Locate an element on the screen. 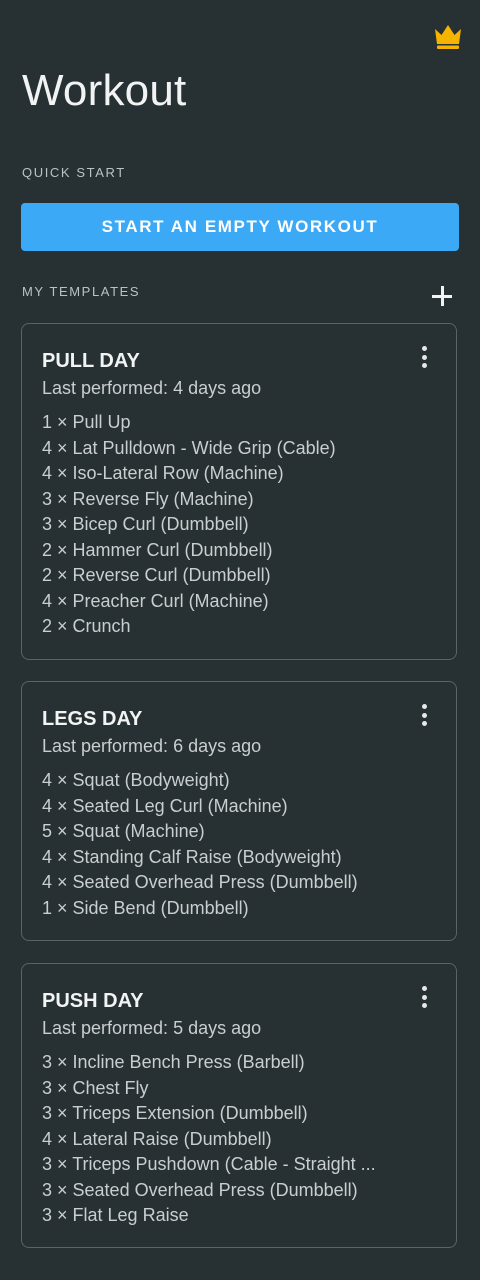 Image resolution: width=480 pixels, height=1280 pixels. exercise-item: 2 × Hammer Curl (Dumbbell) is located at coordinates (157, 549).